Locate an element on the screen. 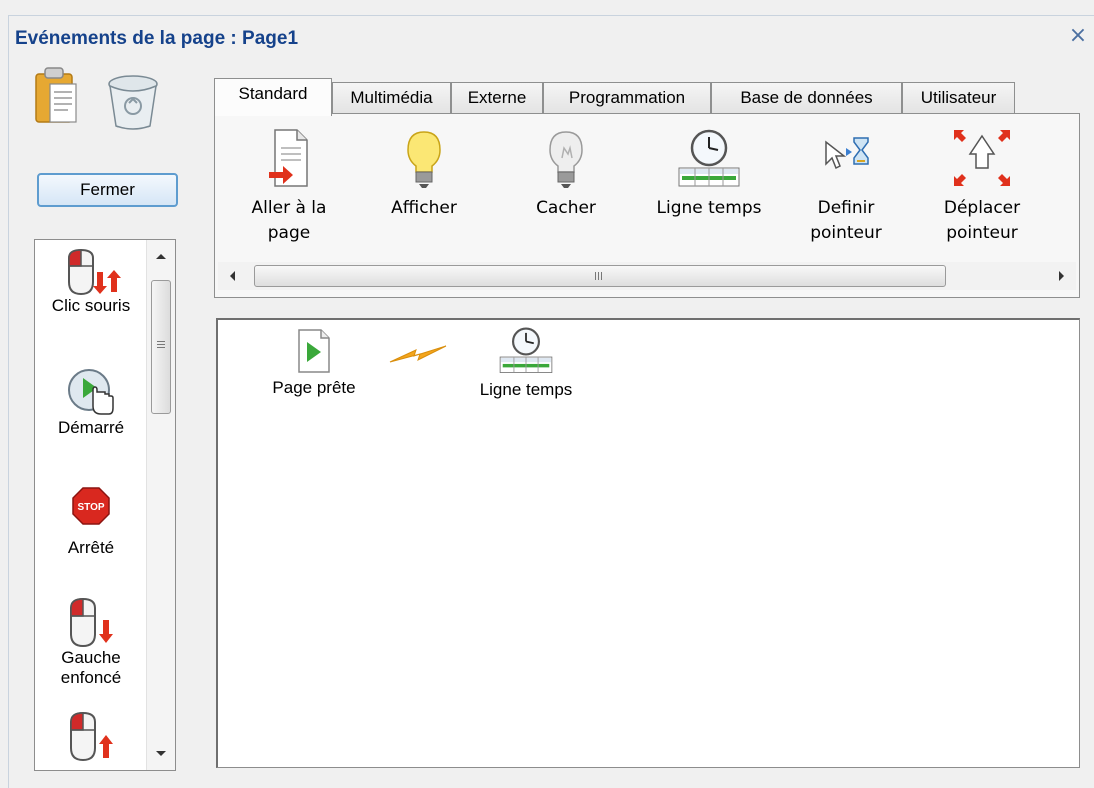 Image resolution: width=1094 pixels, height=788 pixels. mouse-left-up-icon is located at coordinates (91, 736).